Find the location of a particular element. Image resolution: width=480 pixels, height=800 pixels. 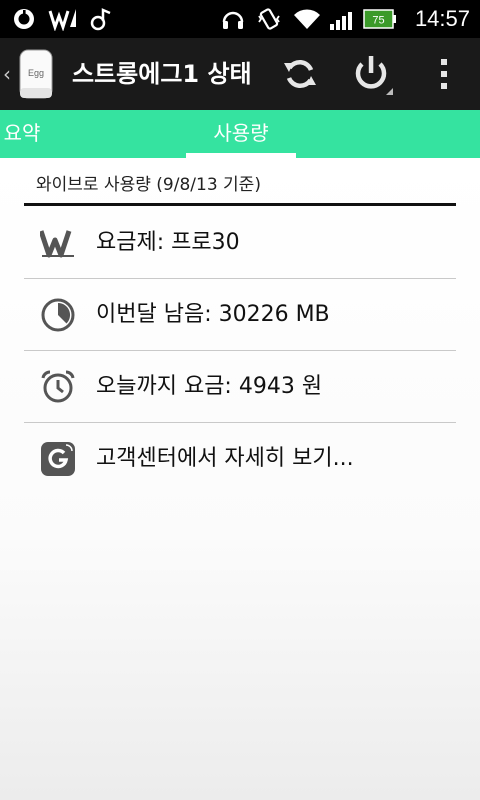

power-icon is located at coordinates (374, 75).